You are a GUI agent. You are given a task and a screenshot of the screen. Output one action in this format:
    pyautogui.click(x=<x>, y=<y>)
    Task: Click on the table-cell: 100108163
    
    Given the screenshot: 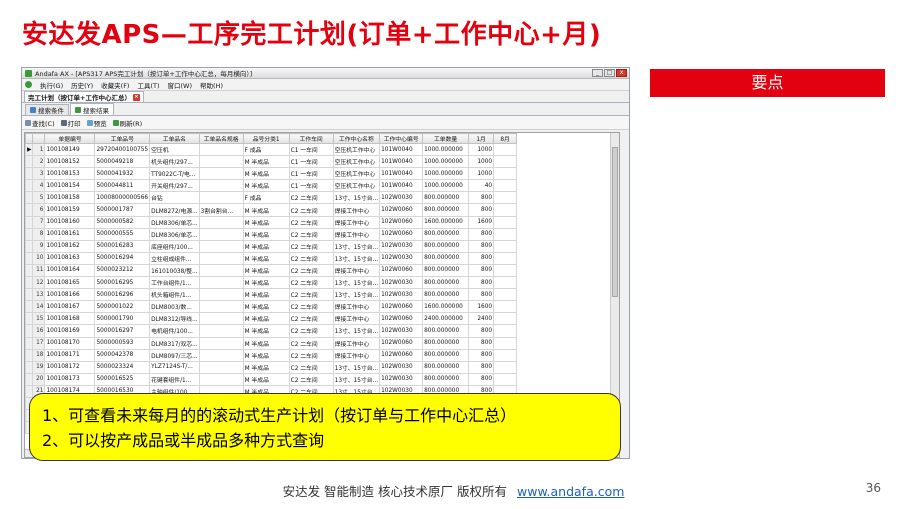 What is the action you would take?
    pyautogui.click(x=70, y=258)
    